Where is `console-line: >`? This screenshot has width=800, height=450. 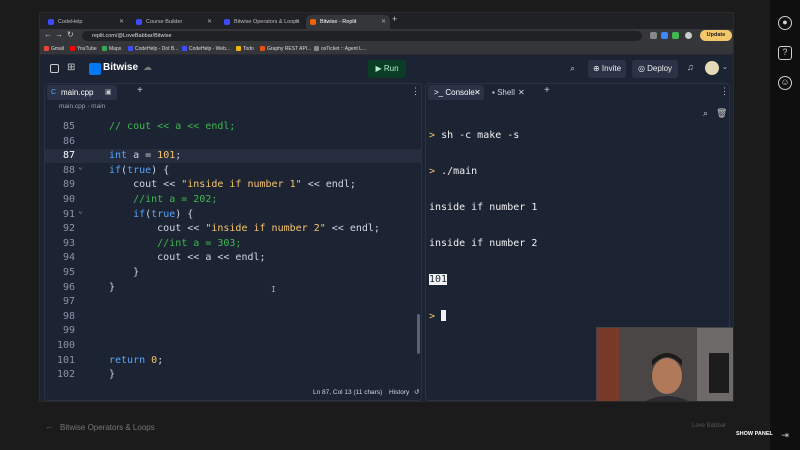
console-line: > is located at coordinates (569, 316).